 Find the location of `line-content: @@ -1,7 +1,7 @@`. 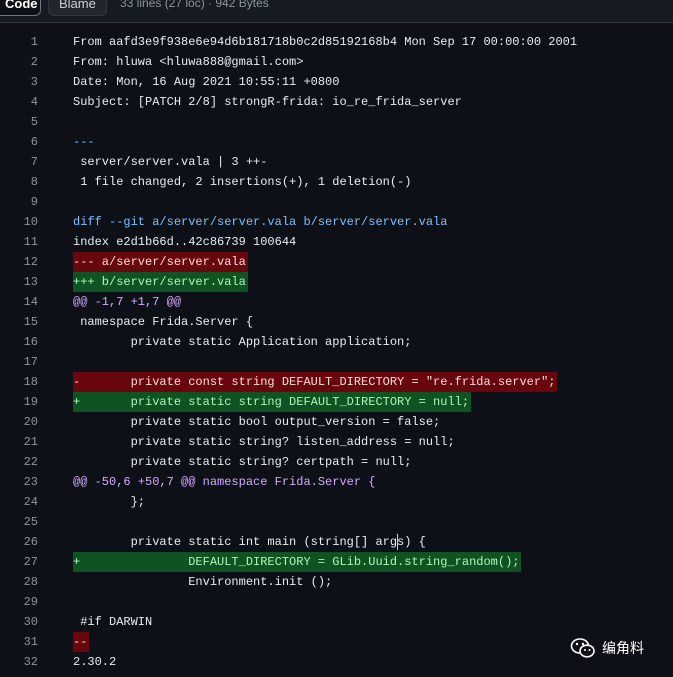

line-content: @@ -1,7 +1,7 @@ is located at coordinates (127, 302).